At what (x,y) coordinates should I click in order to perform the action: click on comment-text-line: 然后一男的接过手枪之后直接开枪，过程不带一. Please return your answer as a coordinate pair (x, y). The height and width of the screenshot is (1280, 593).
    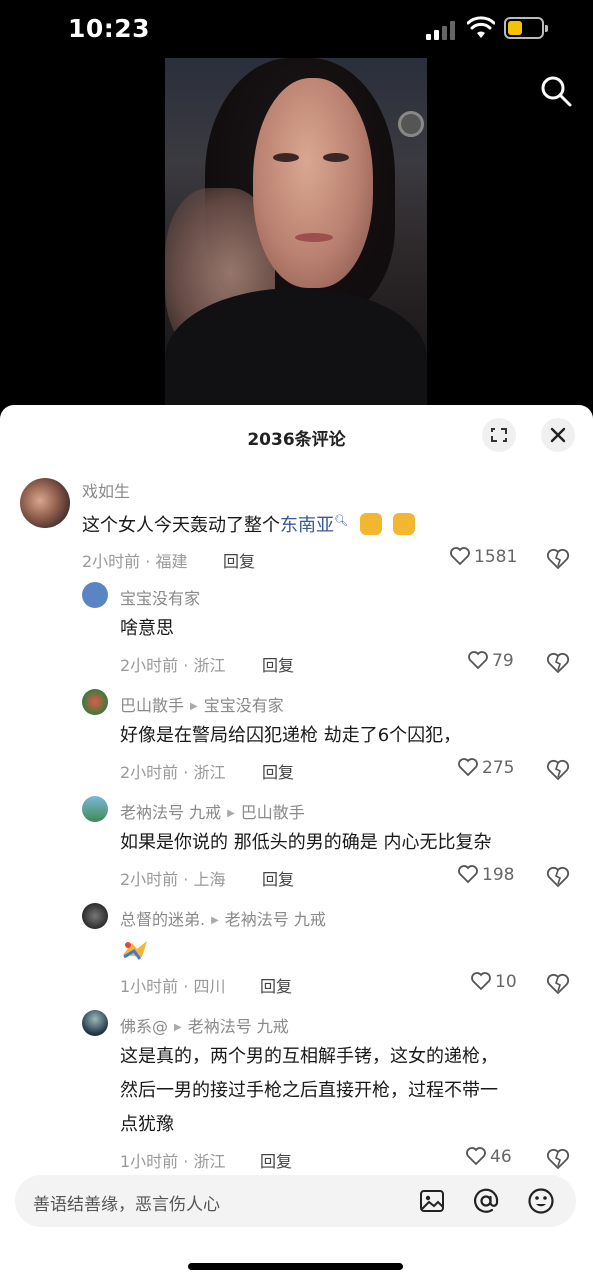
    Looking at the image, I should click on (309, 1090).